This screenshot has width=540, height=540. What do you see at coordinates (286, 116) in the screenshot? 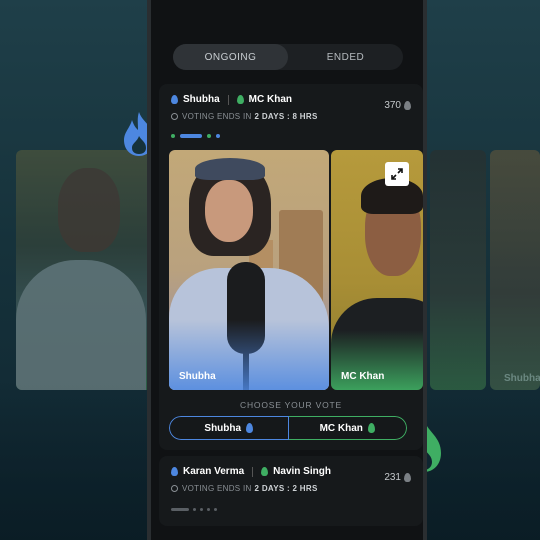
I see `voting-time: 2 DAYS : 8 HRS` at bounding box center [286, 116].